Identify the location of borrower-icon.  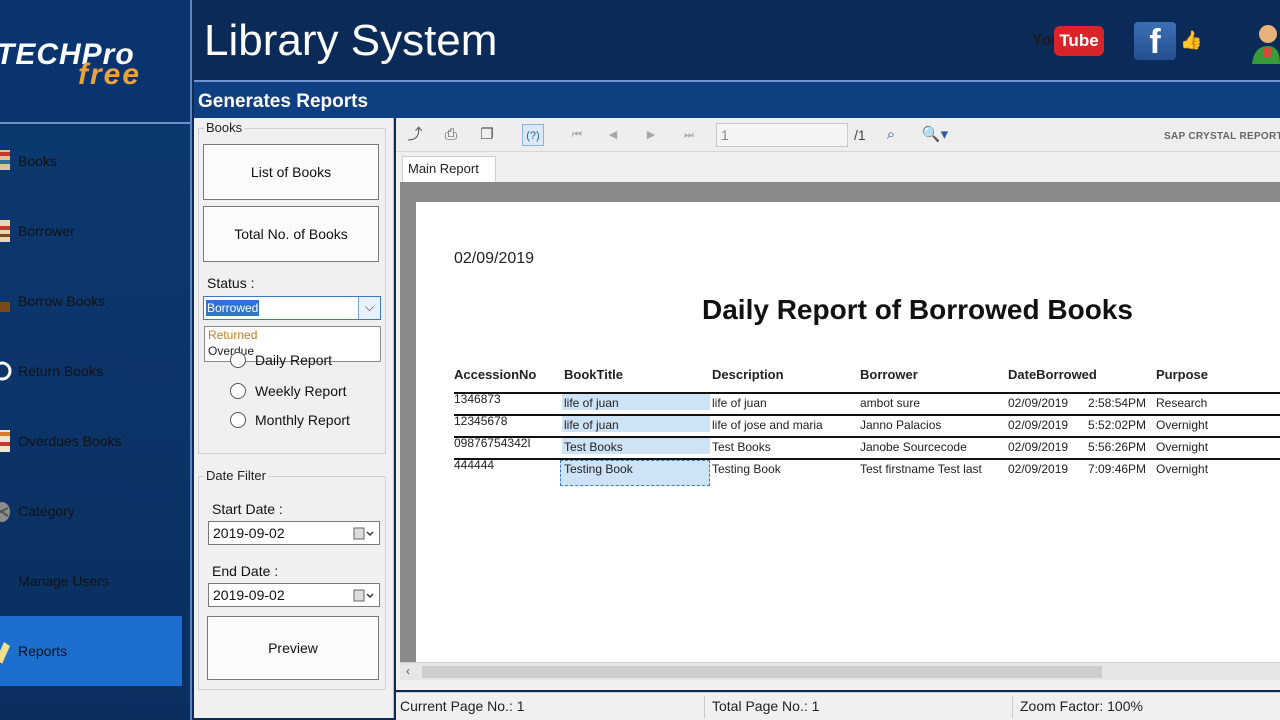
(5, 231).